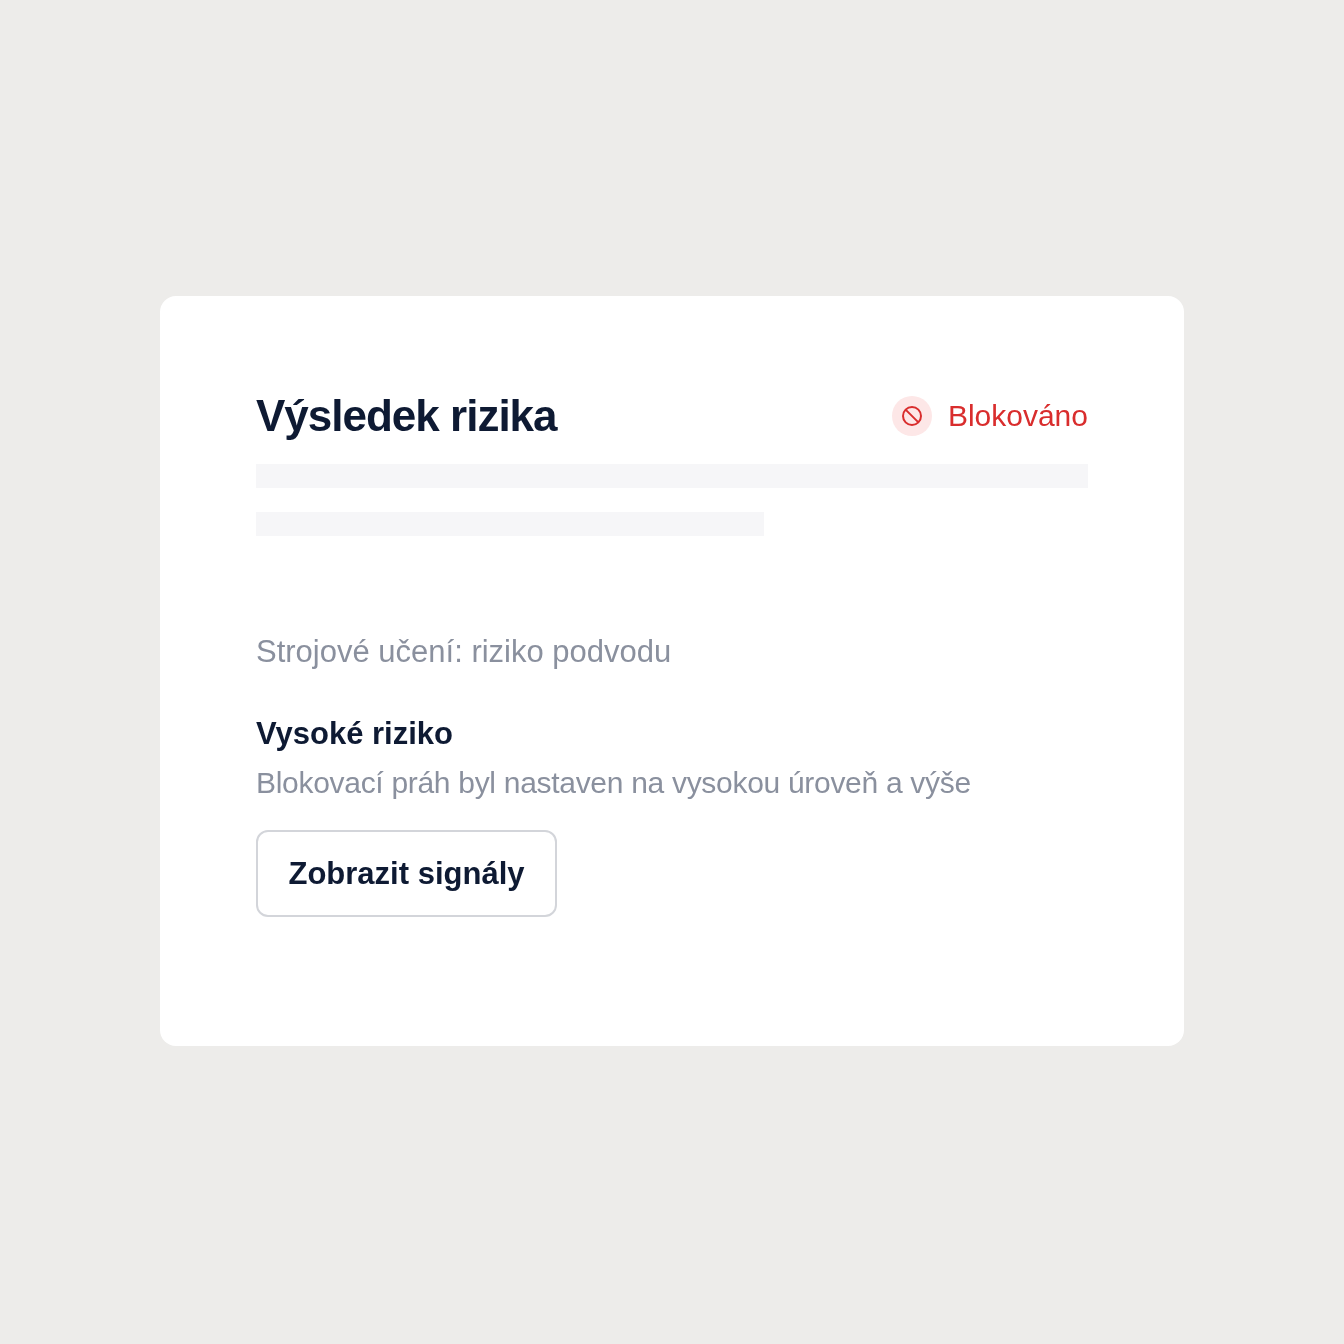  I want to click on risk-level: Vysoké riziko, so click(354, 734).